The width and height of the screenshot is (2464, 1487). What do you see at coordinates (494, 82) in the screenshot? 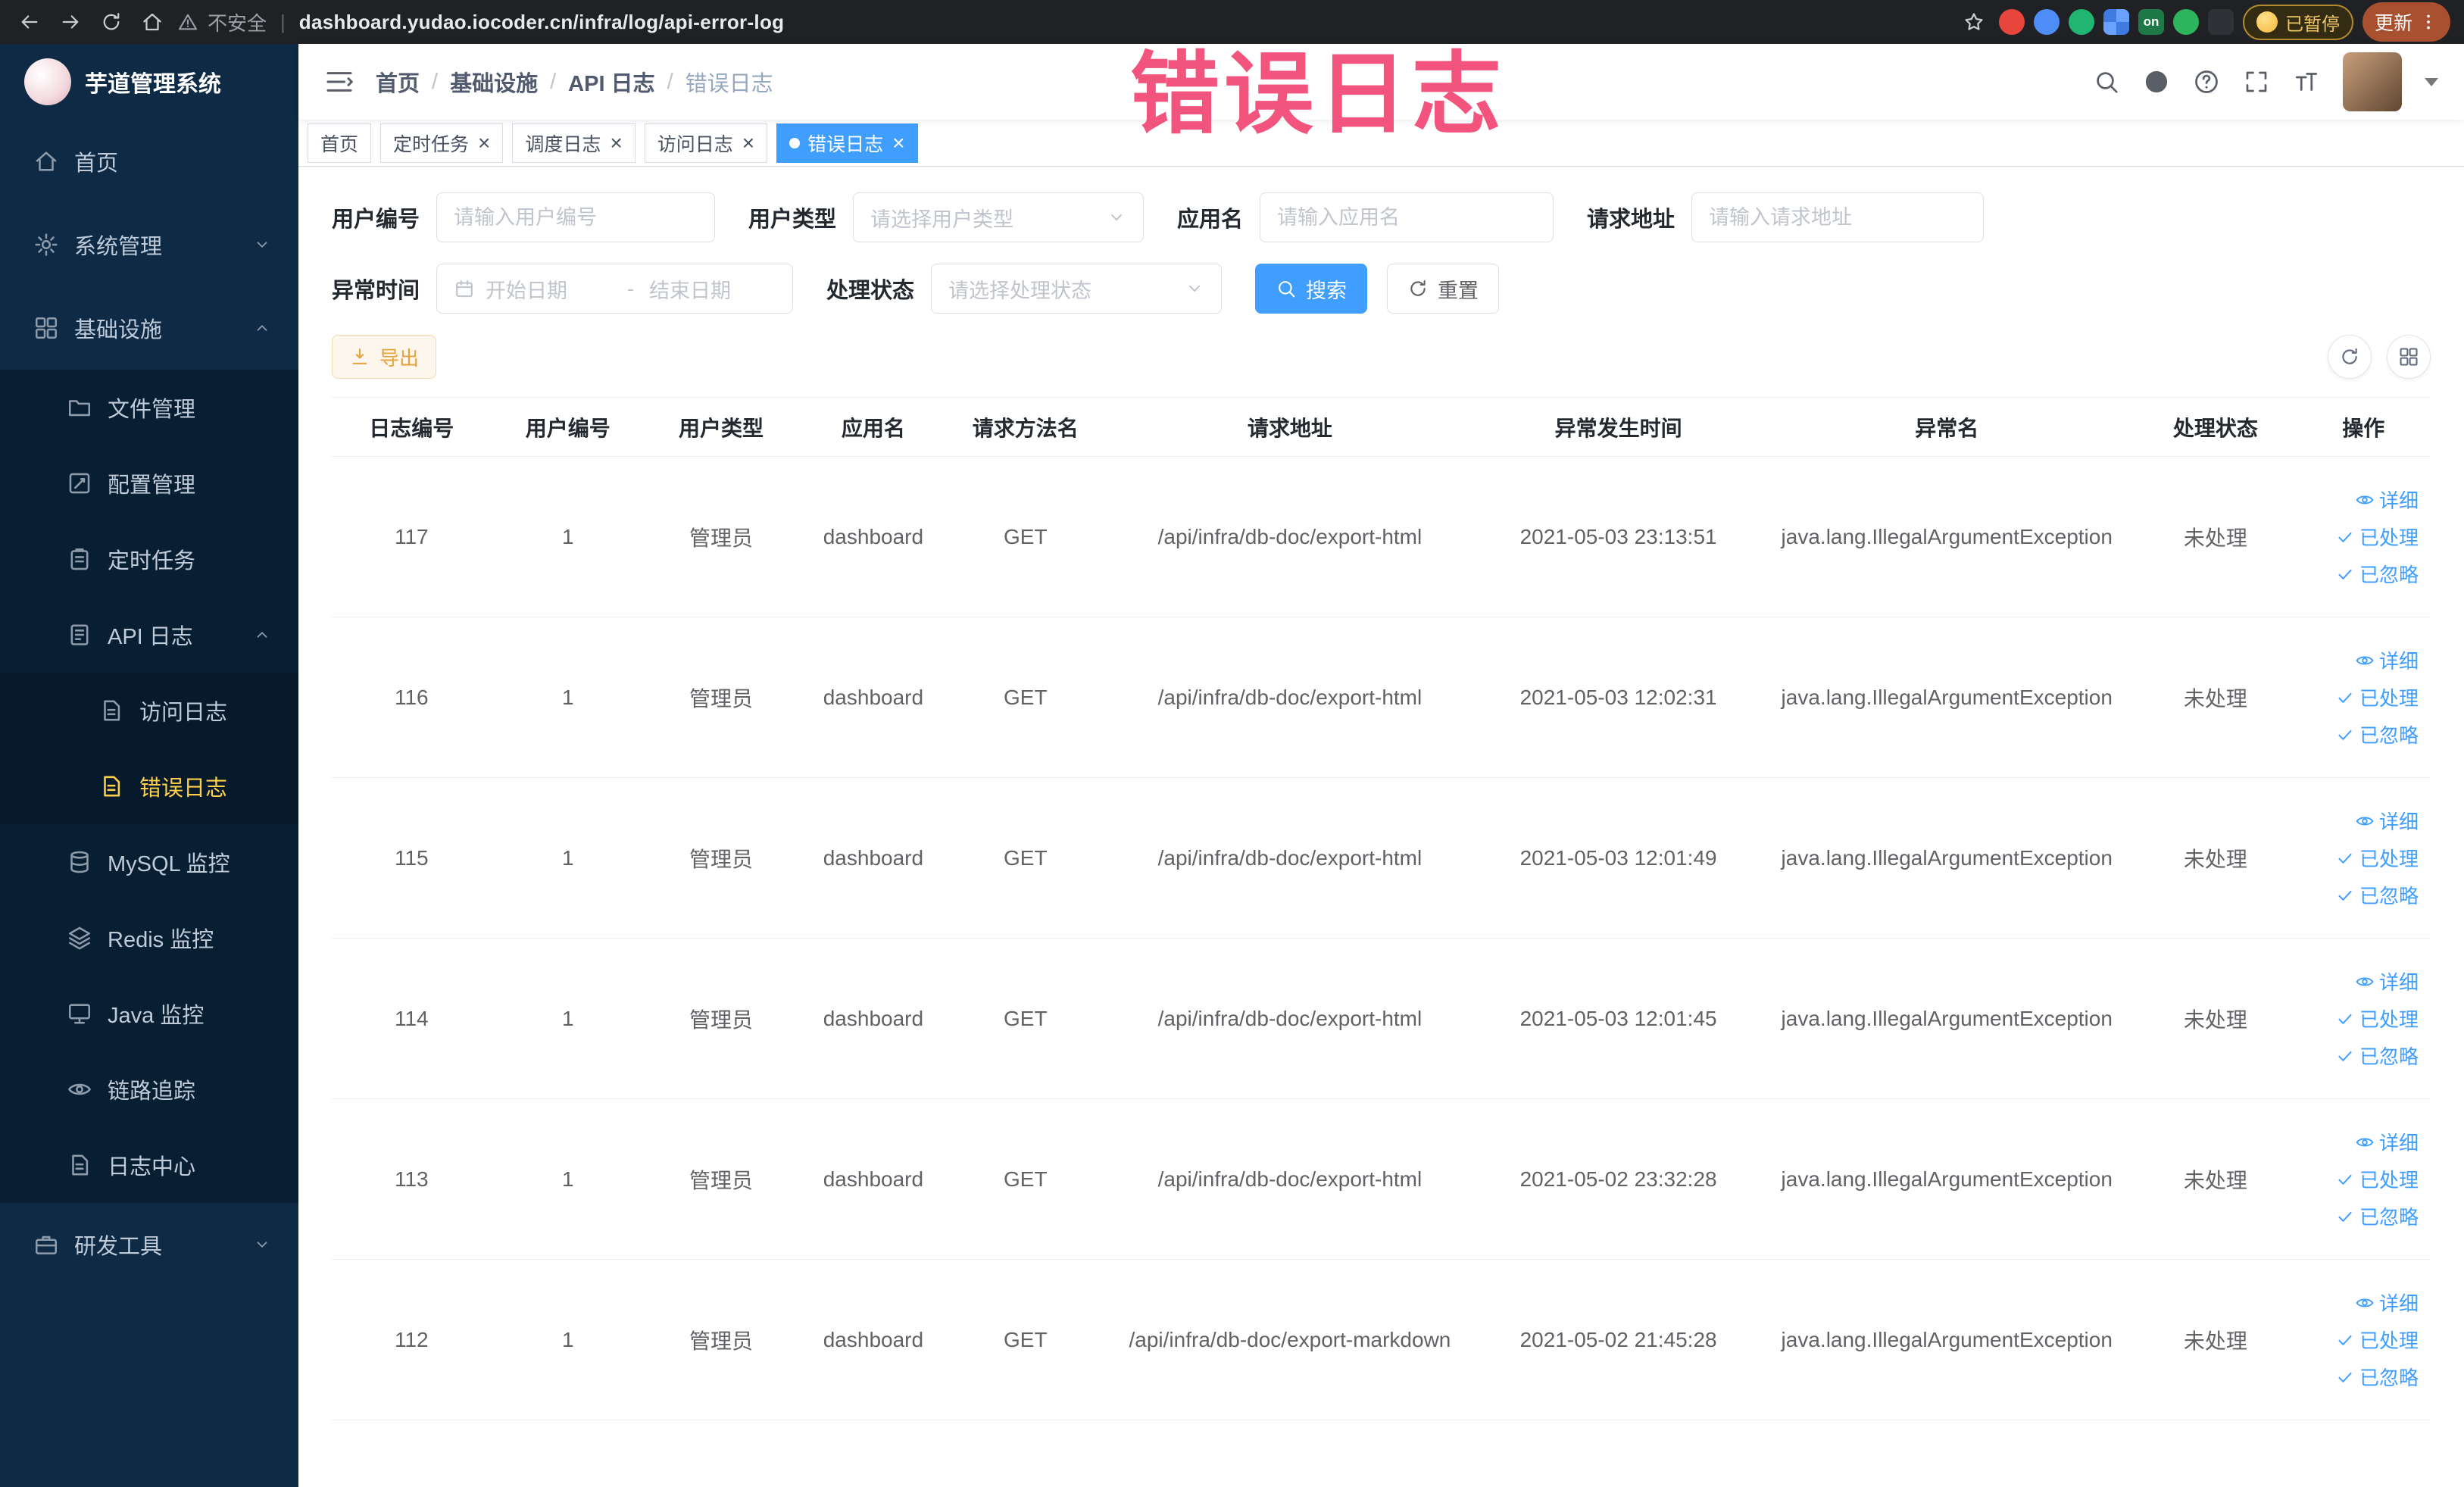
I see `breadcrumb-item: 基础设施` at bounding box center [494, 82].